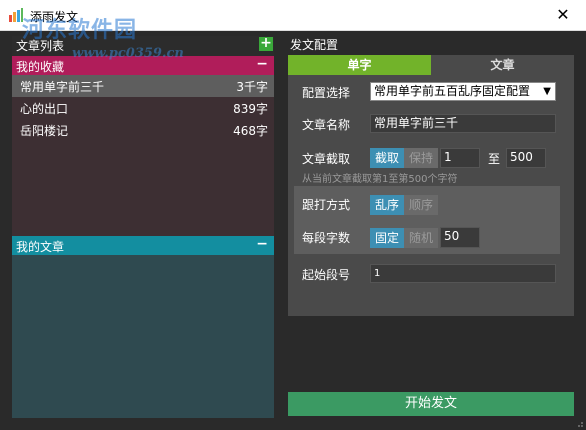 The image size is (586, 430). I want to click on my-articles-group-header: 我的文章 −, so click(143, 245).